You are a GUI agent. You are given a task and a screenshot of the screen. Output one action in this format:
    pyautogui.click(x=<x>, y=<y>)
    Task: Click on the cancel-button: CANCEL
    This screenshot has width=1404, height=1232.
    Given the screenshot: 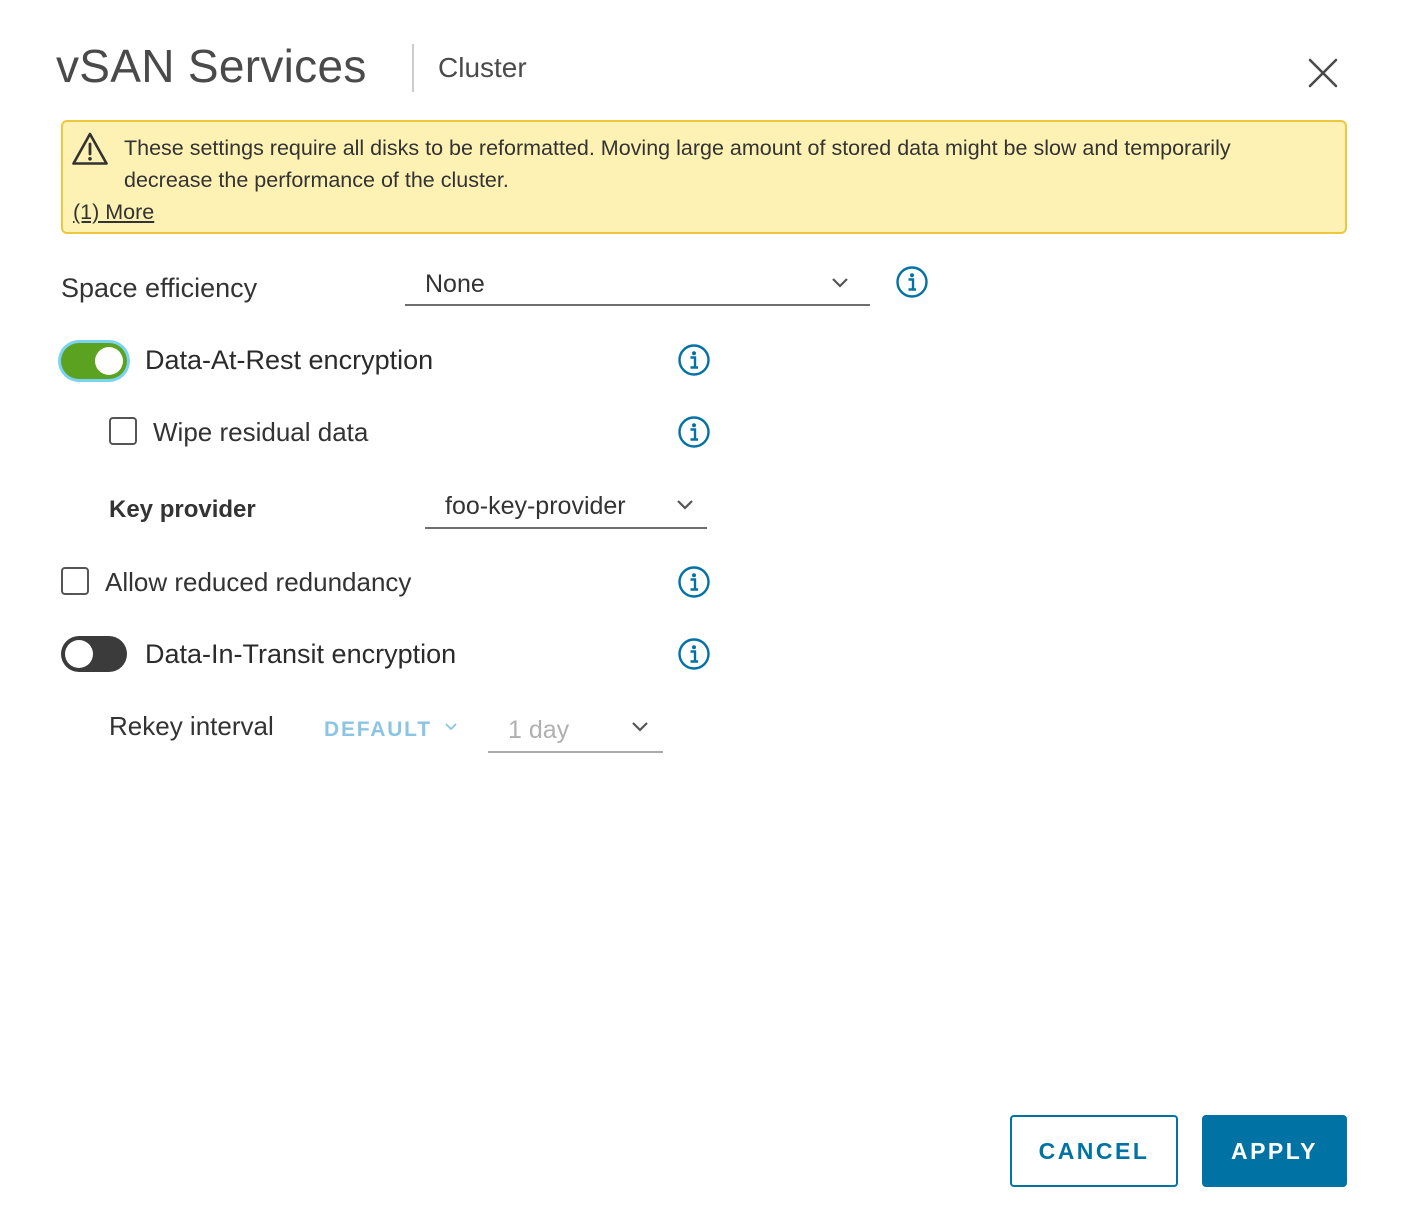 What is the action you would take?
    pyautogui.click(x=1094, y=1151)
    